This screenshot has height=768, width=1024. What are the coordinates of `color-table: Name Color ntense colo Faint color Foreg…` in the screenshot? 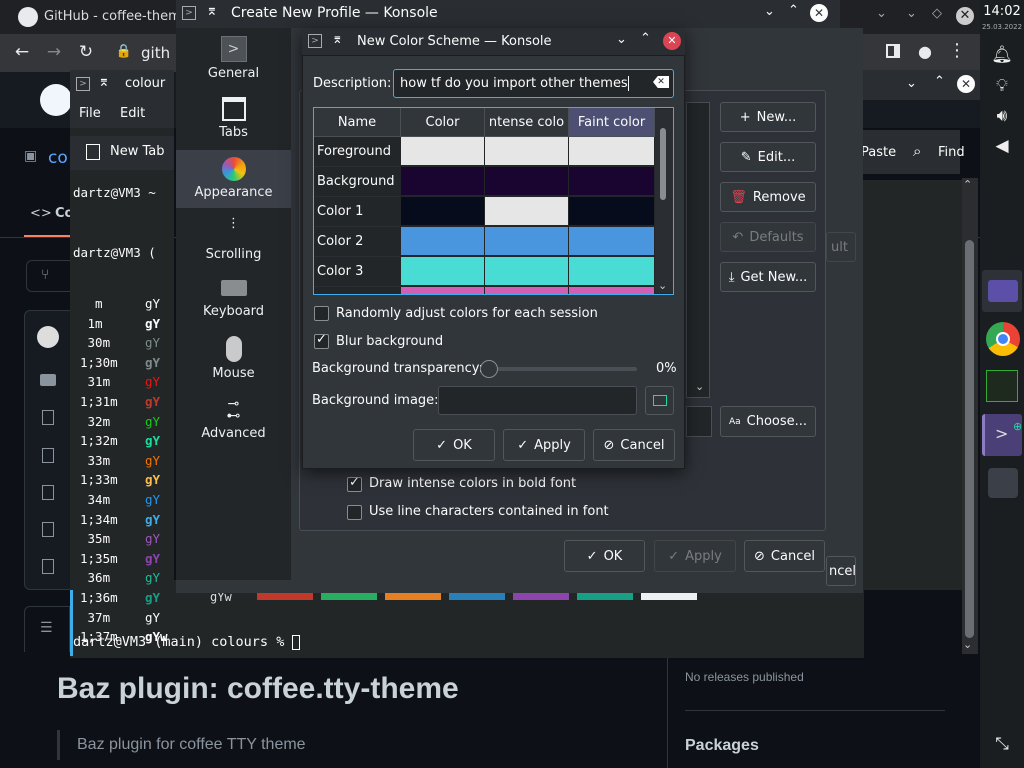 It's located at (493, 201).